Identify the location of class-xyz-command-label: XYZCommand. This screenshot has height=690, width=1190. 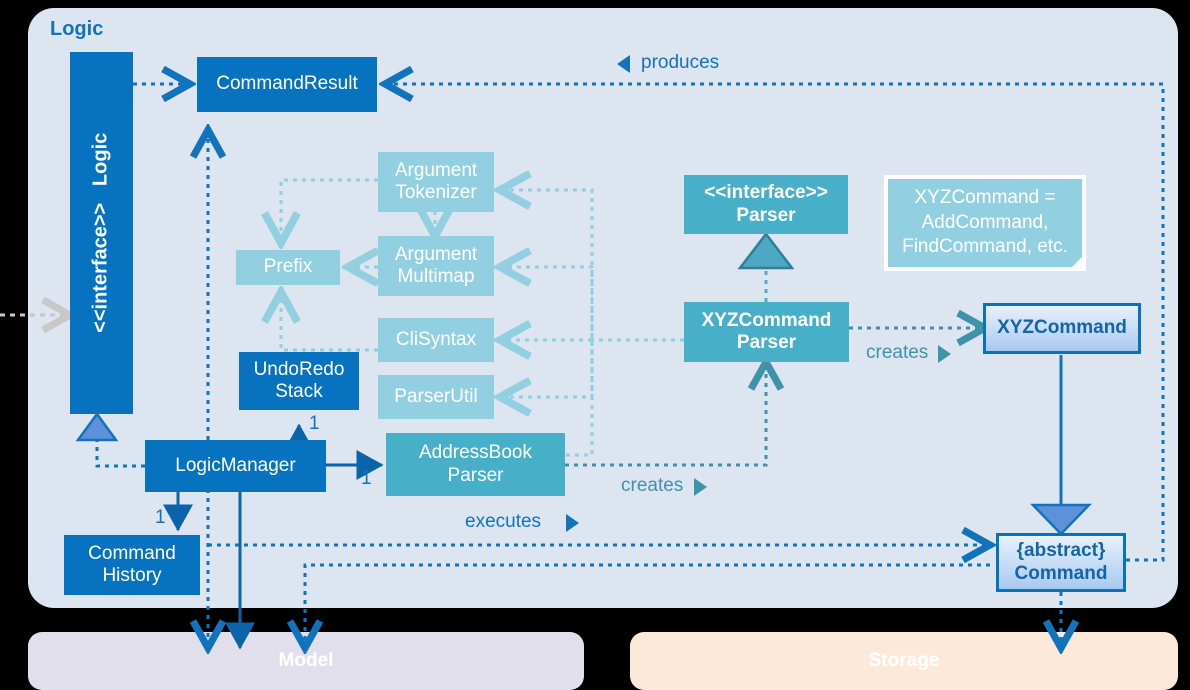
(1062, 328).